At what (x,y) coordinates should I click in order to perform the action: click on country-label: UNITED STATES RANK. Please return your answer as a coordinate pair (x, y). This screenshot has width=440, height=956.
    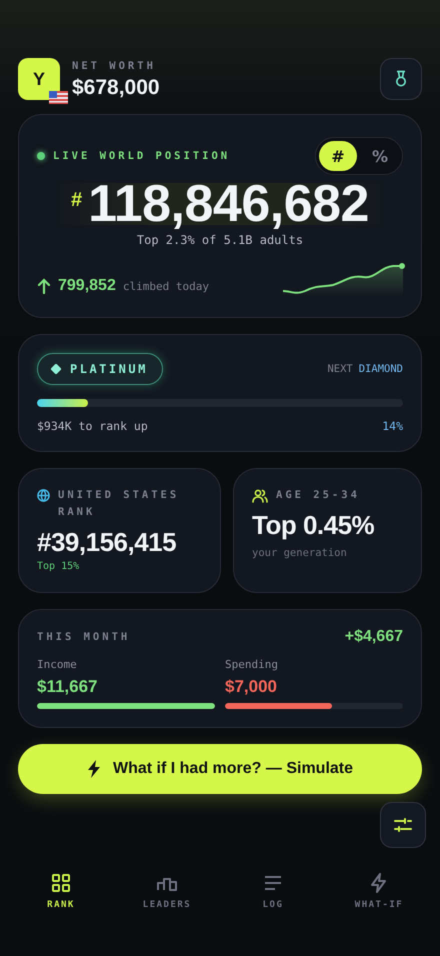
    Looking at the image, I should click on (119, 504).